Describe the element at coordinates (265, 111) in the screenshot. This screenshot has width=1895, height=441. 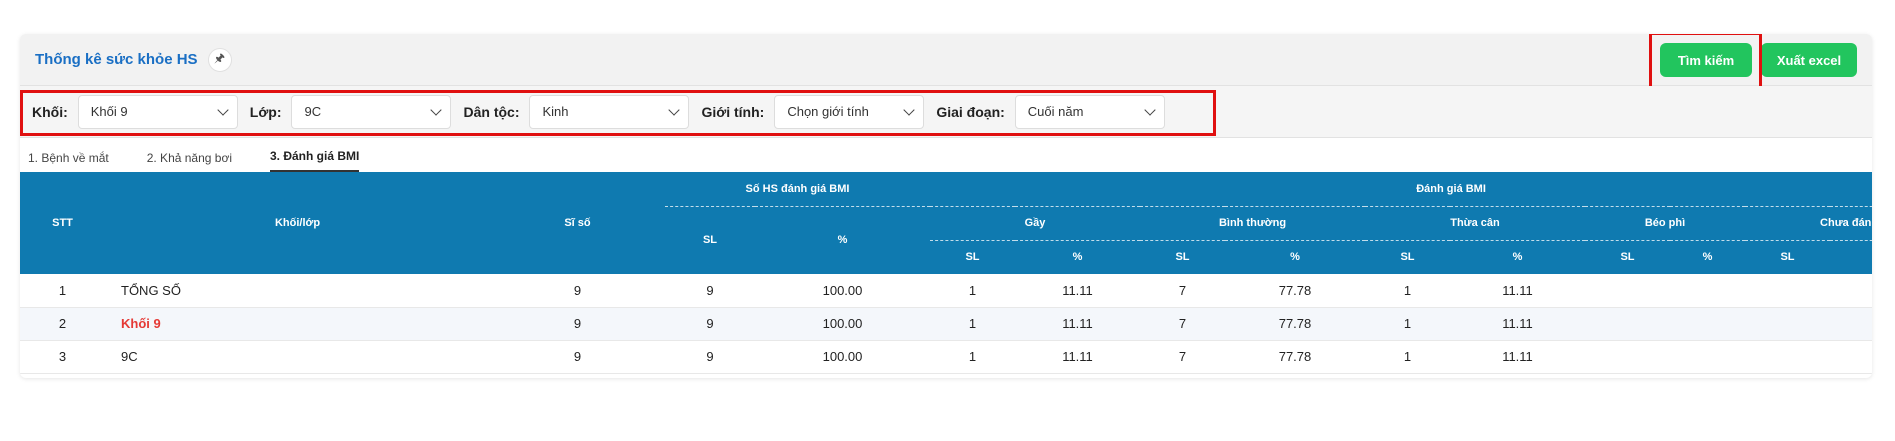
I see `lop-label: Lớp:` at that location.